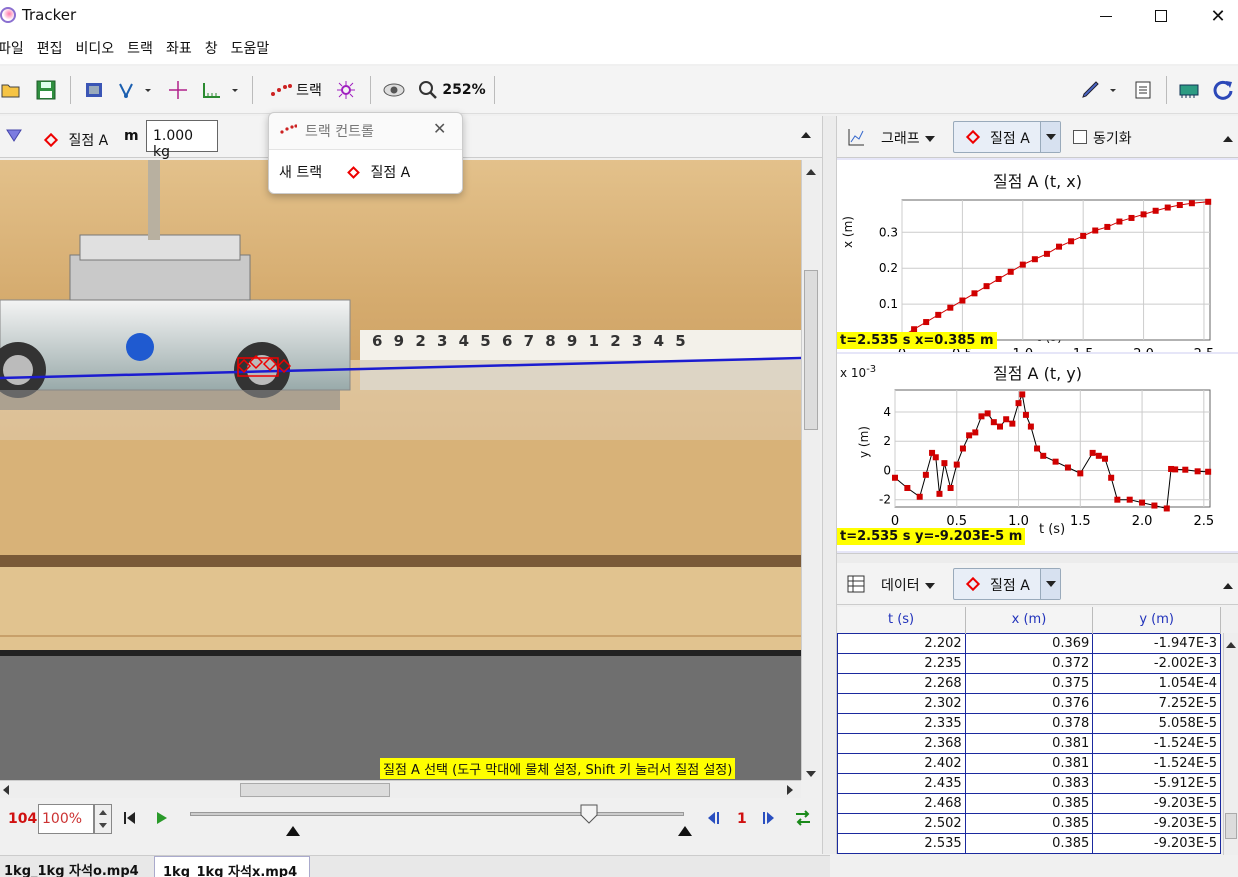 Image resolution: width=1238 pixels, height=877 pixels. I want to click on cell-y: -1.947E-3, so click(1156, 643).